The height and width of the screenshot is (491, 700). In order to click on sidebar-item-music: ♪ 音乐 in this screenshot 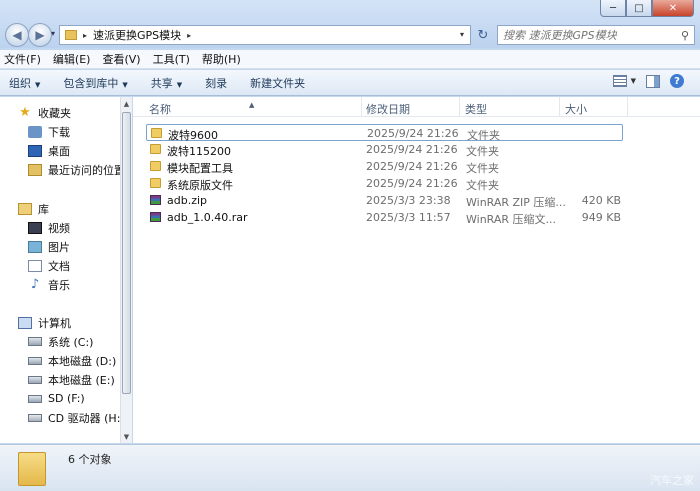, I will do `click(60, 284)`.